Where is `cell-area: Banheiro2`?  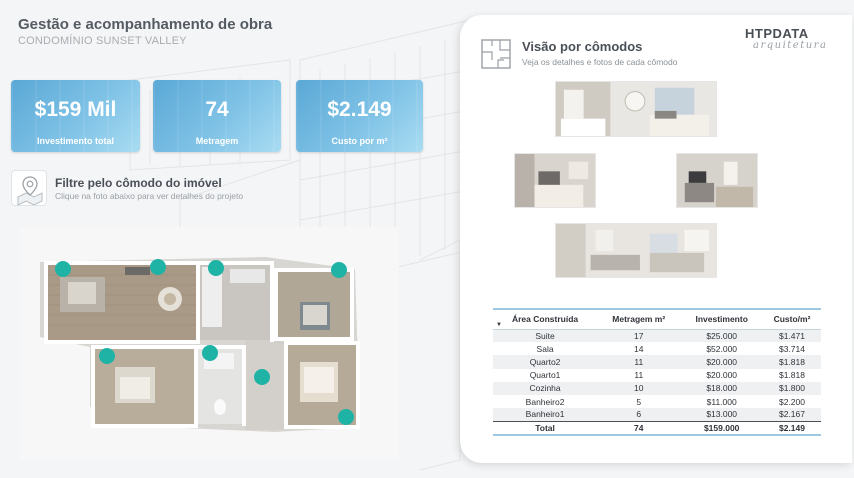 cell-area: Banheiro2 is located at coordinates (545, 401).